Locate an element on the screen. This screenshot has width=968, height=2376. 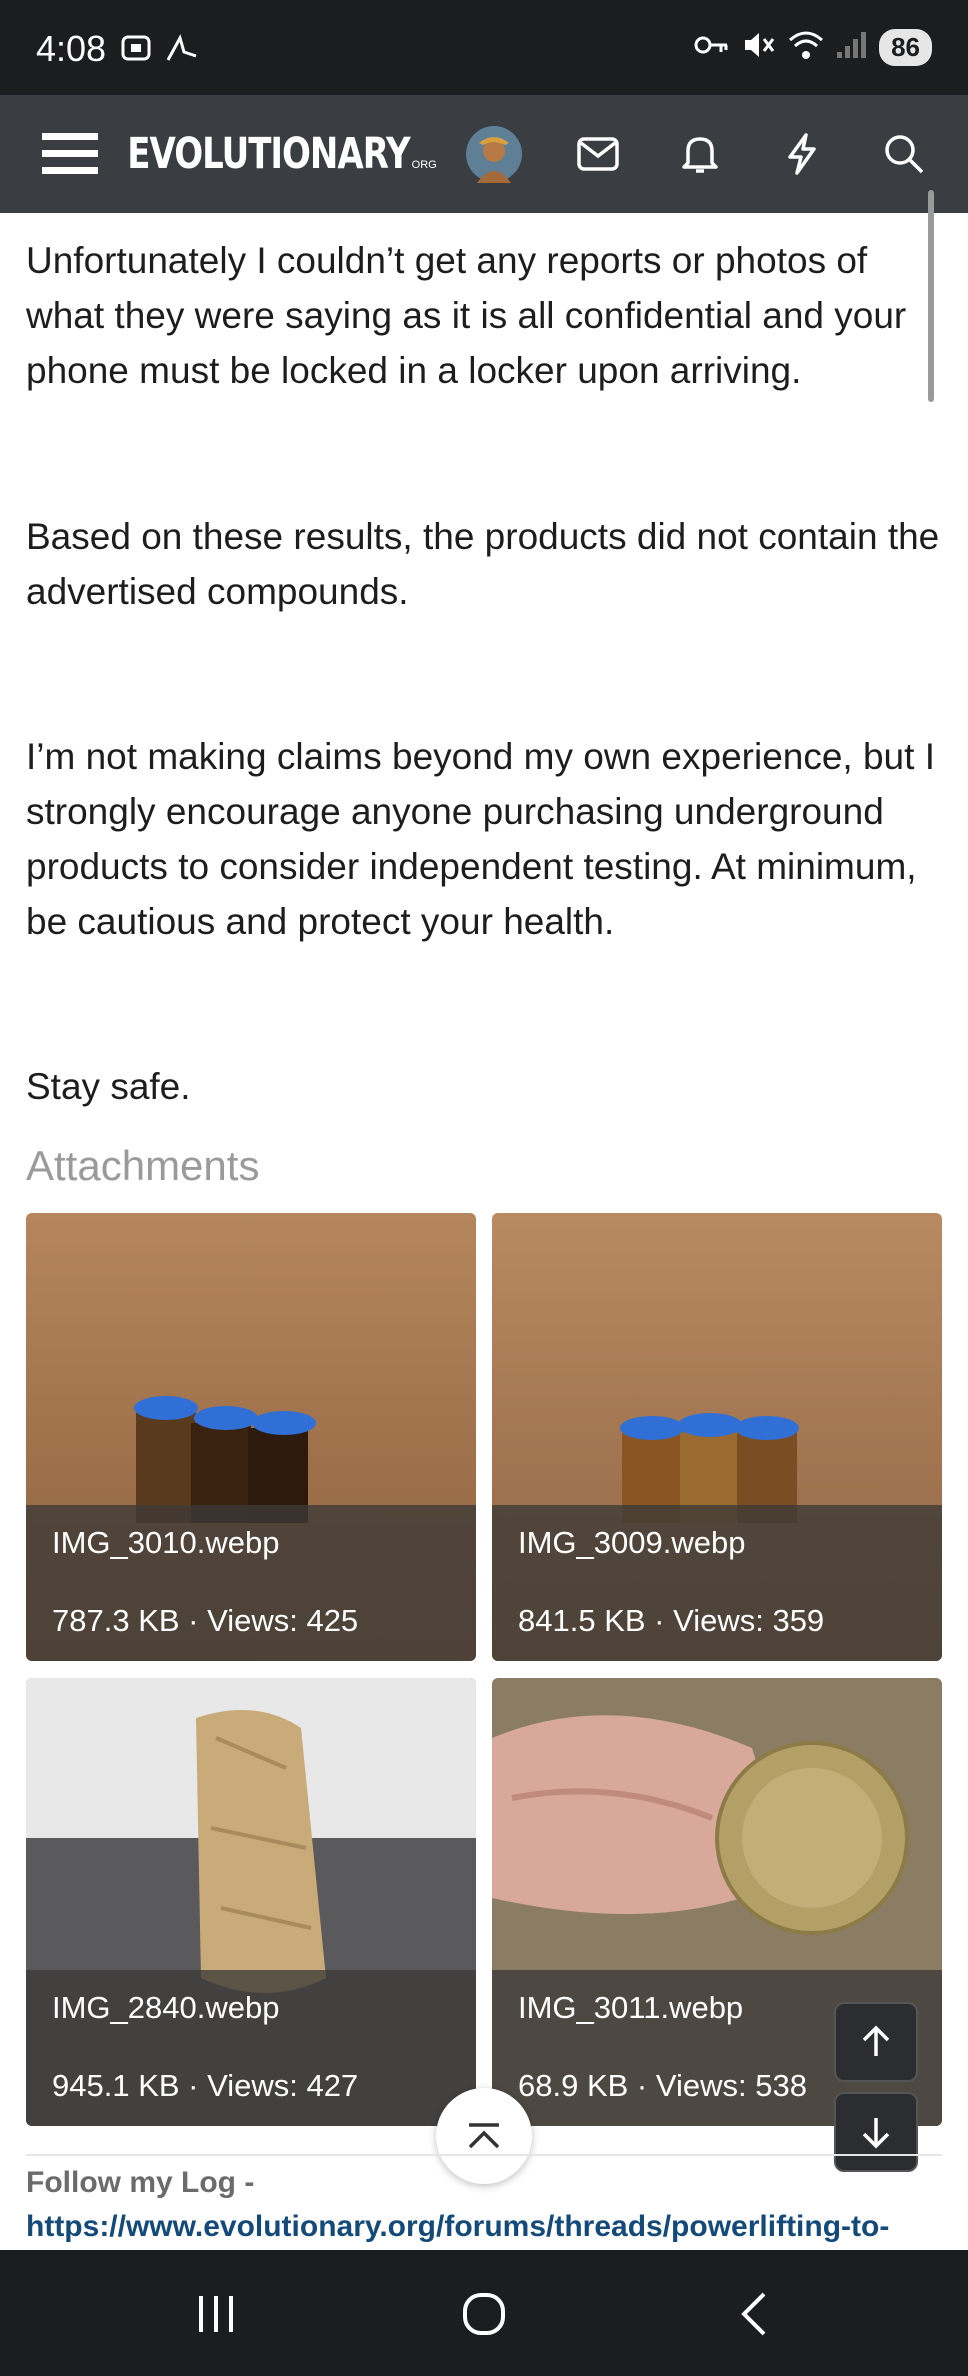
status-right-icons: 86 is located at coordinates (812, 47).